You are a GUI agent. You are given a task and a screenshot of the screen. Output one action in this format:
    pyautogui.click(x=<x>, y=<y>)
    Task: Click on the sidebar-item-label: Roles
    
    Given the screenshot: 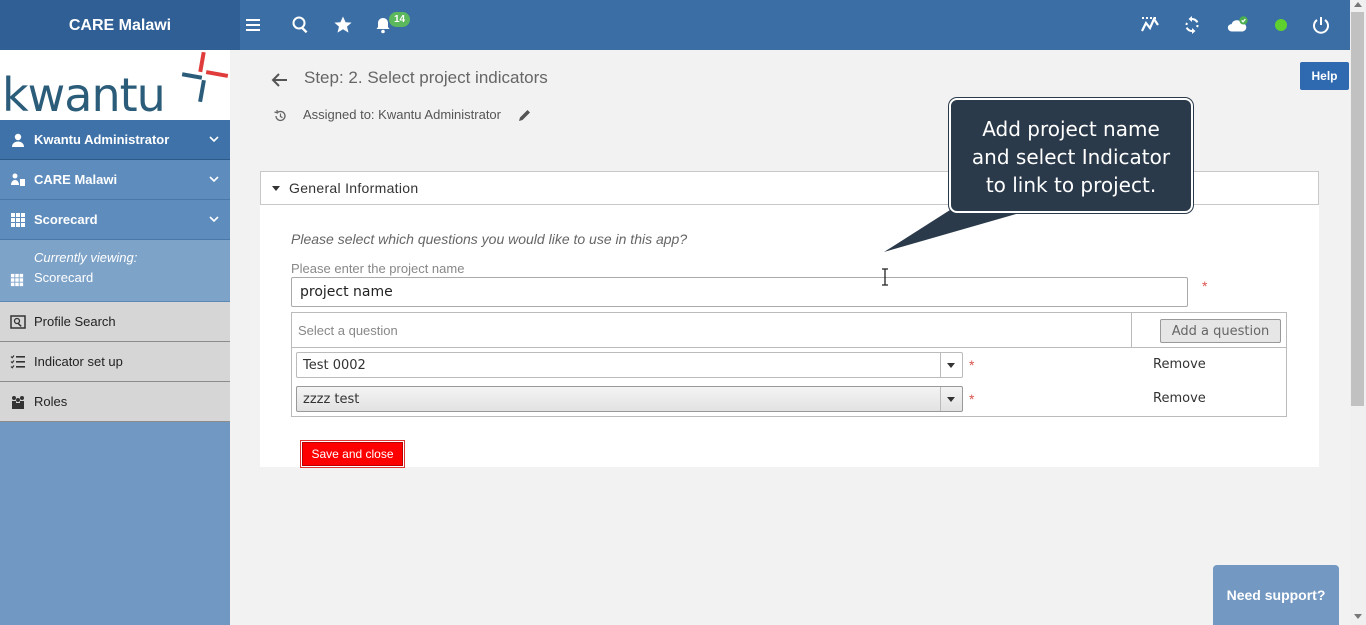 What is the action you would take?
    pyautogui.click(x=51, y=401)
    